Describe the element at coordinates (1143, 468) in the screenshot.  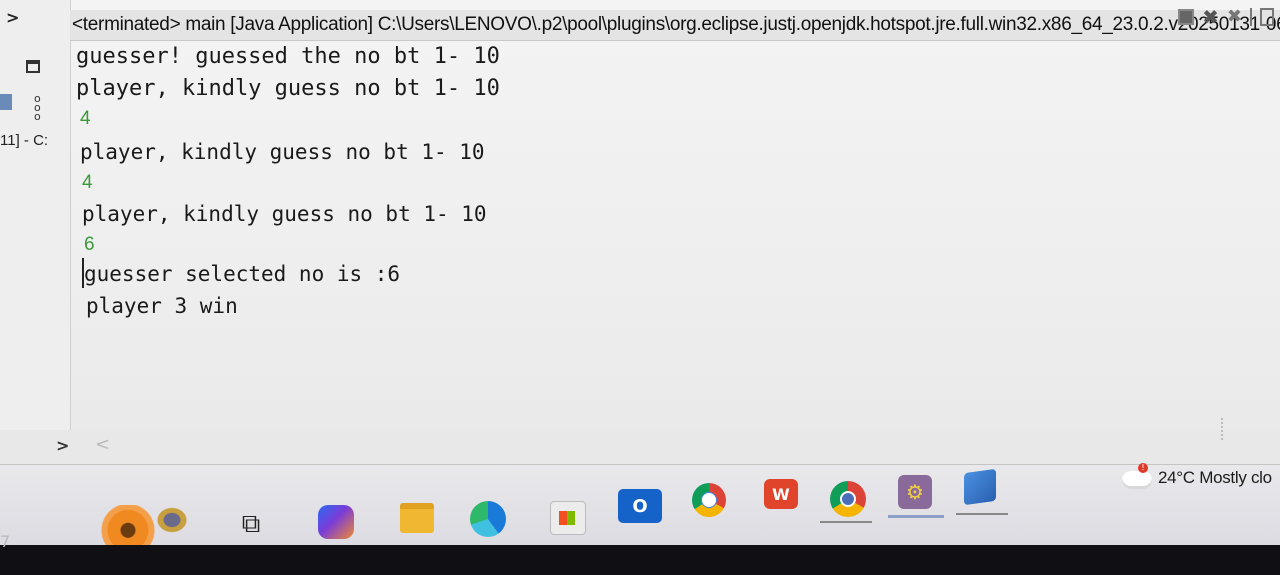
I see `weather-alert-badge: !` at that location.